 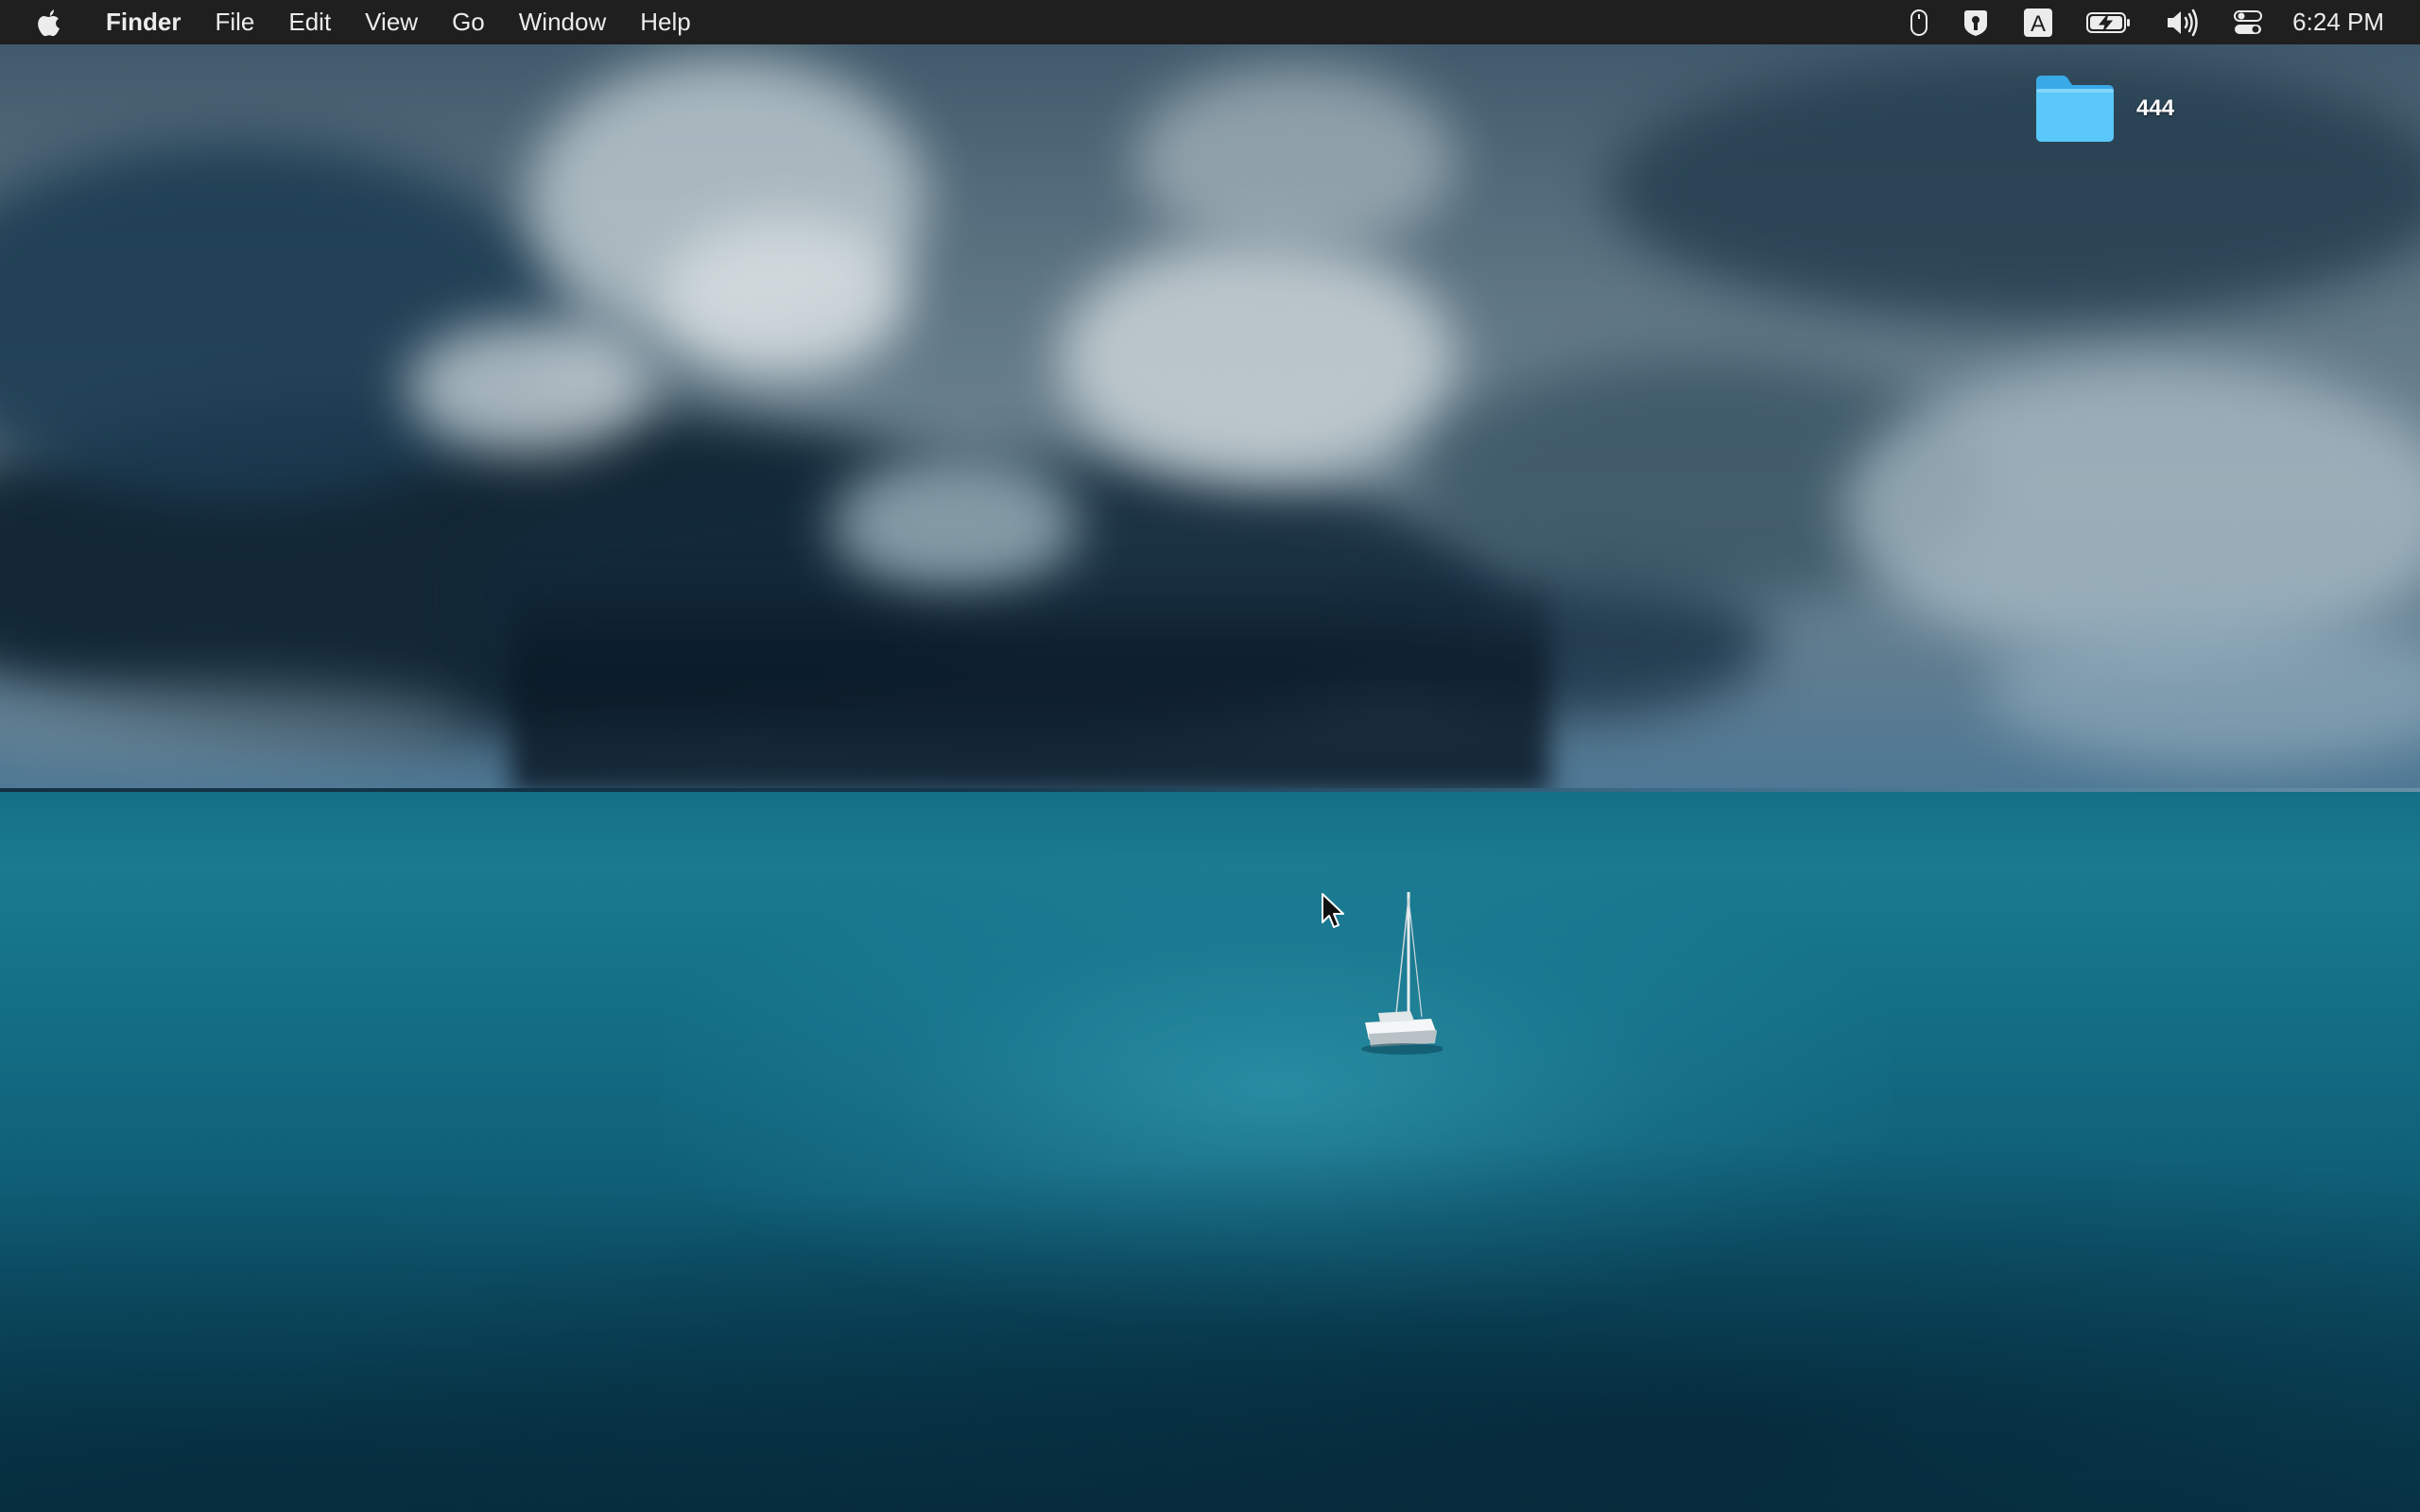 What do you see at coordinates (1976, 22) in the screenshot?
I see `password-key-icon` at bounding box center [1976, 22].